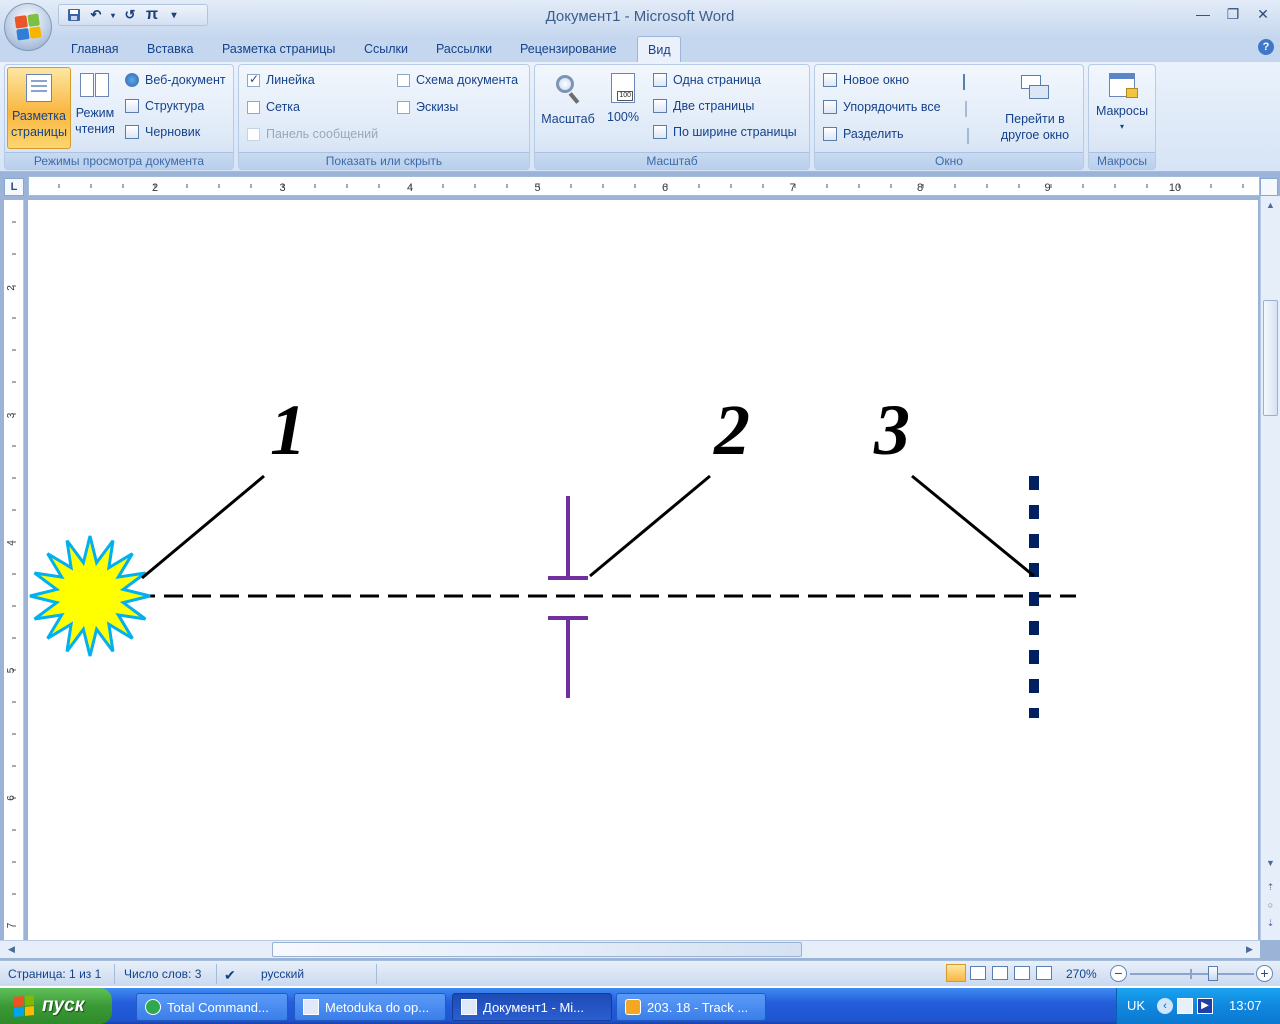  Describe the element at coordinates (1165, 1006) in the screenshot. I see `tray-expand-icon: ‹` at that location.